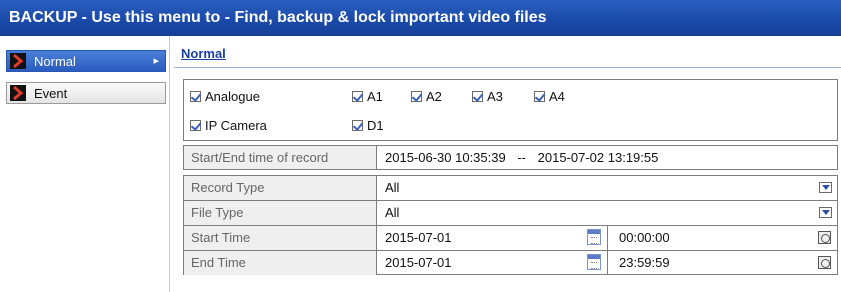 The height and width of the screenshot is (292, 841). I want to click on start-time-field: 00:00:00, so click(724, 238).